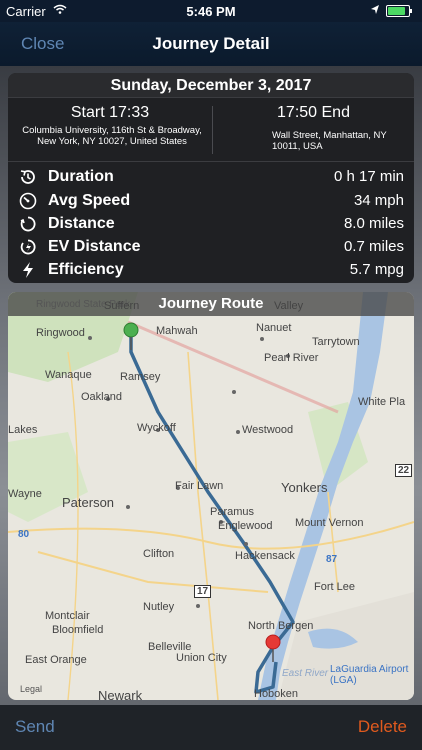 This screenshot has width=422, height=750. What do you see at coordinates (122, 306) in the screenshot?
I see `map-label: Suffern` at bounding box center [122, 306].